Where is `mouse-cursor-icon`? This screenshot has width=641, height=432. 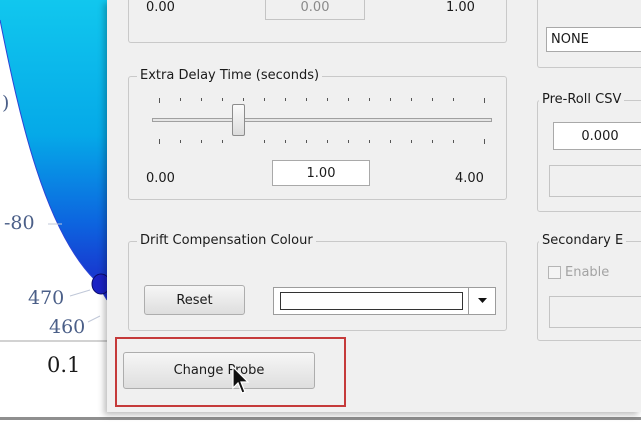
mouse-cursor-icon is located at coordinates (241, 380).